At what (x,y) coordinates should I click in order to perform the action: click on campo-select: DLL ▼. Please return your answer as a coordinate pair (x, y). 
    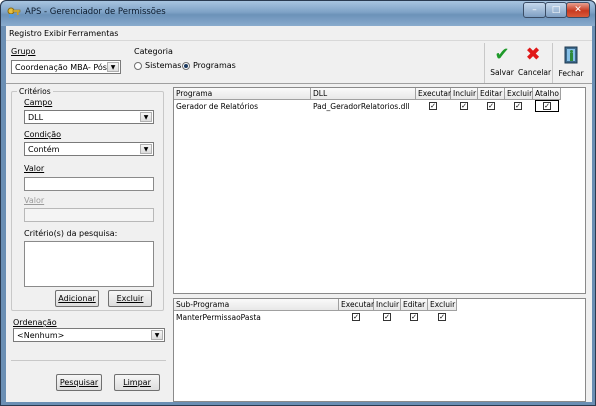
    Looking at the image, I should click on (89, 117).